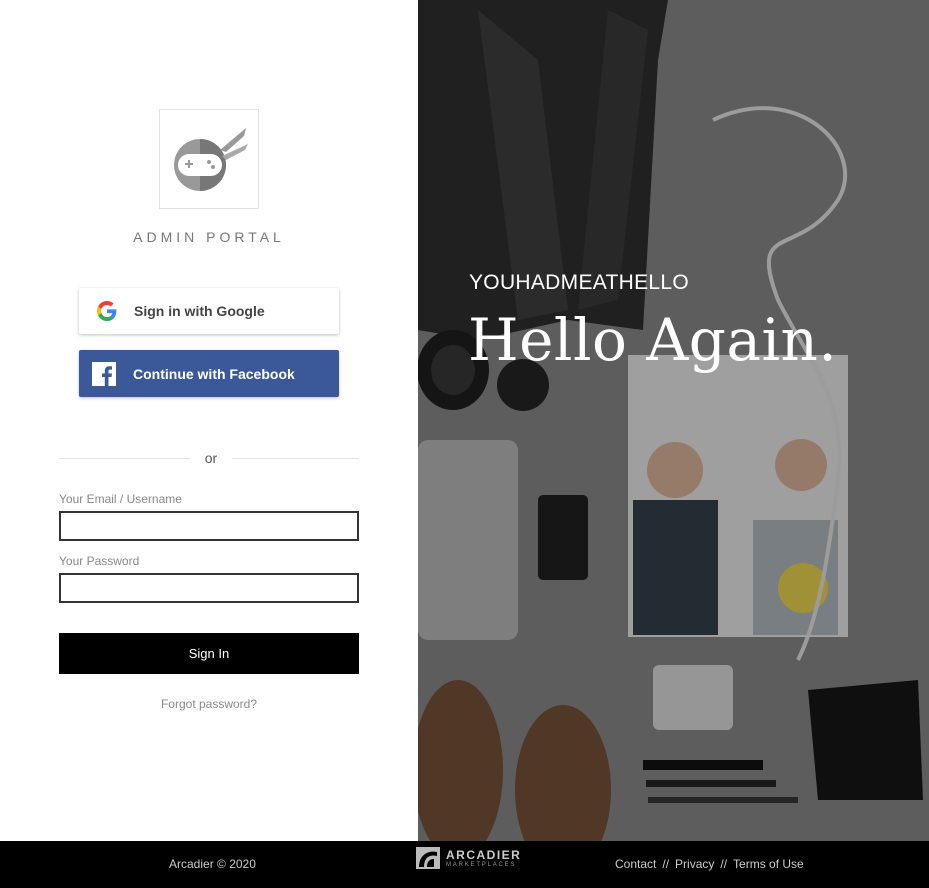 The image size is (929, 888). What do you see at coordinates (212, 864) in the screenshot?
I see `footer-copyright: Arcadier © 2020` at bounding box center [212, 864].